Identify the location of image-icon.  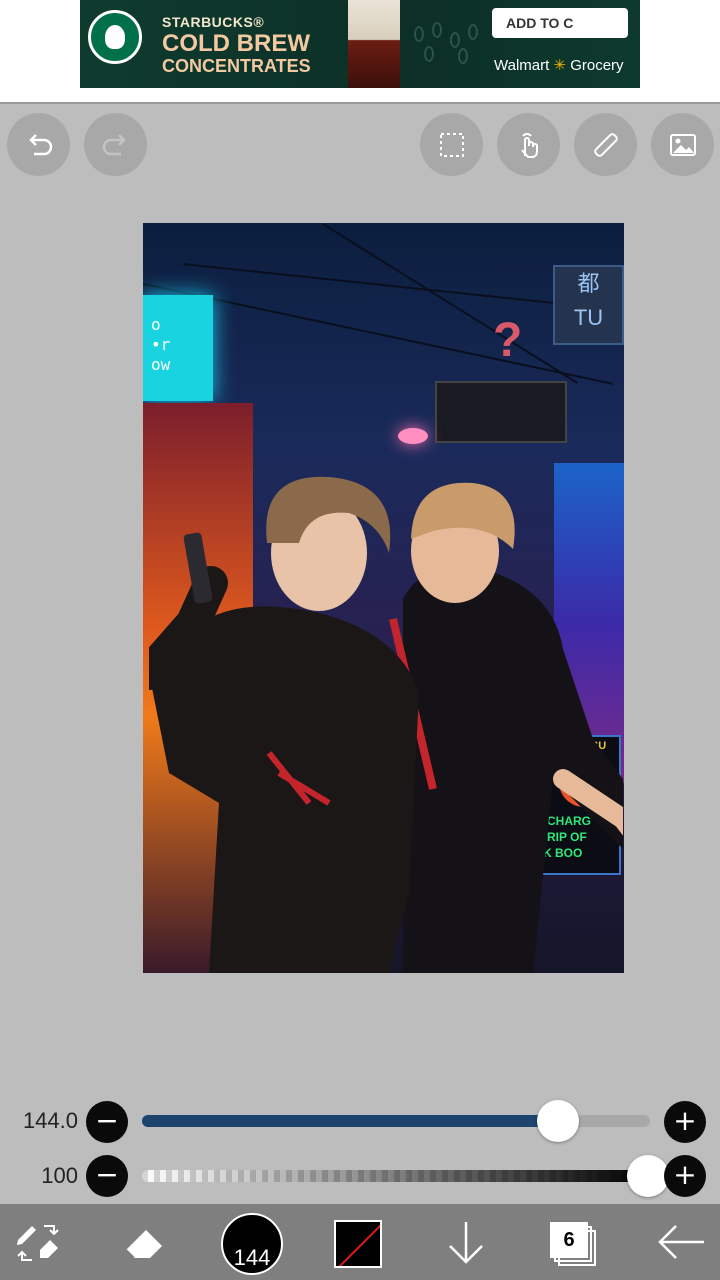
(682, 144).